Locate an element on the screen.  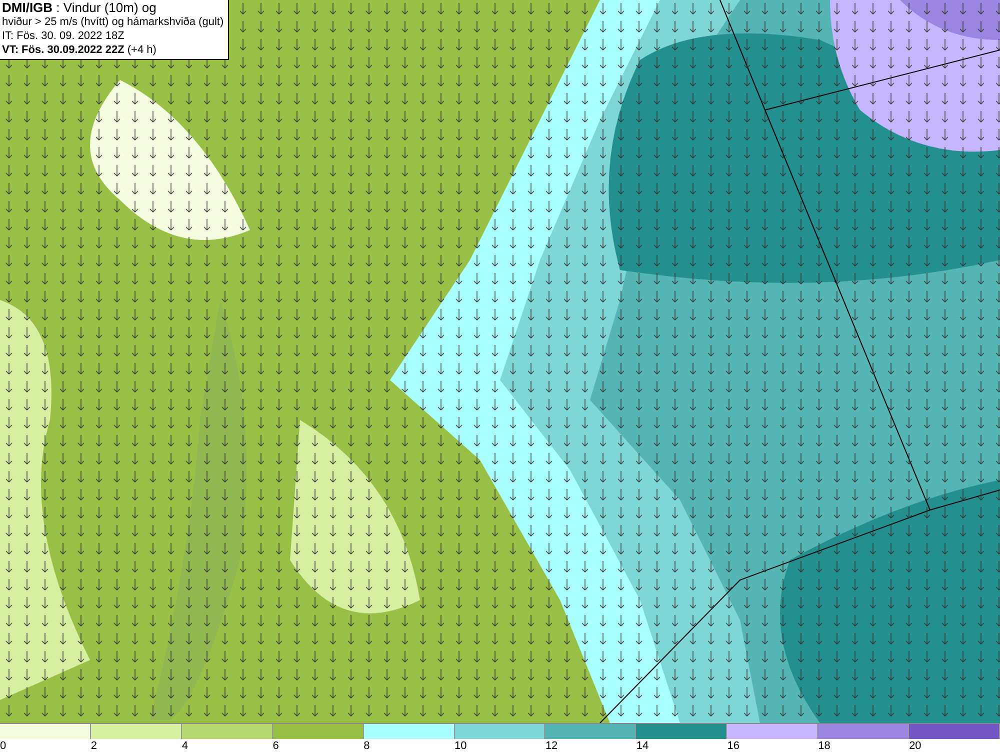
caption-line: DMI/IGB : Vindur (10m) og is located at coordinates (80, 8).